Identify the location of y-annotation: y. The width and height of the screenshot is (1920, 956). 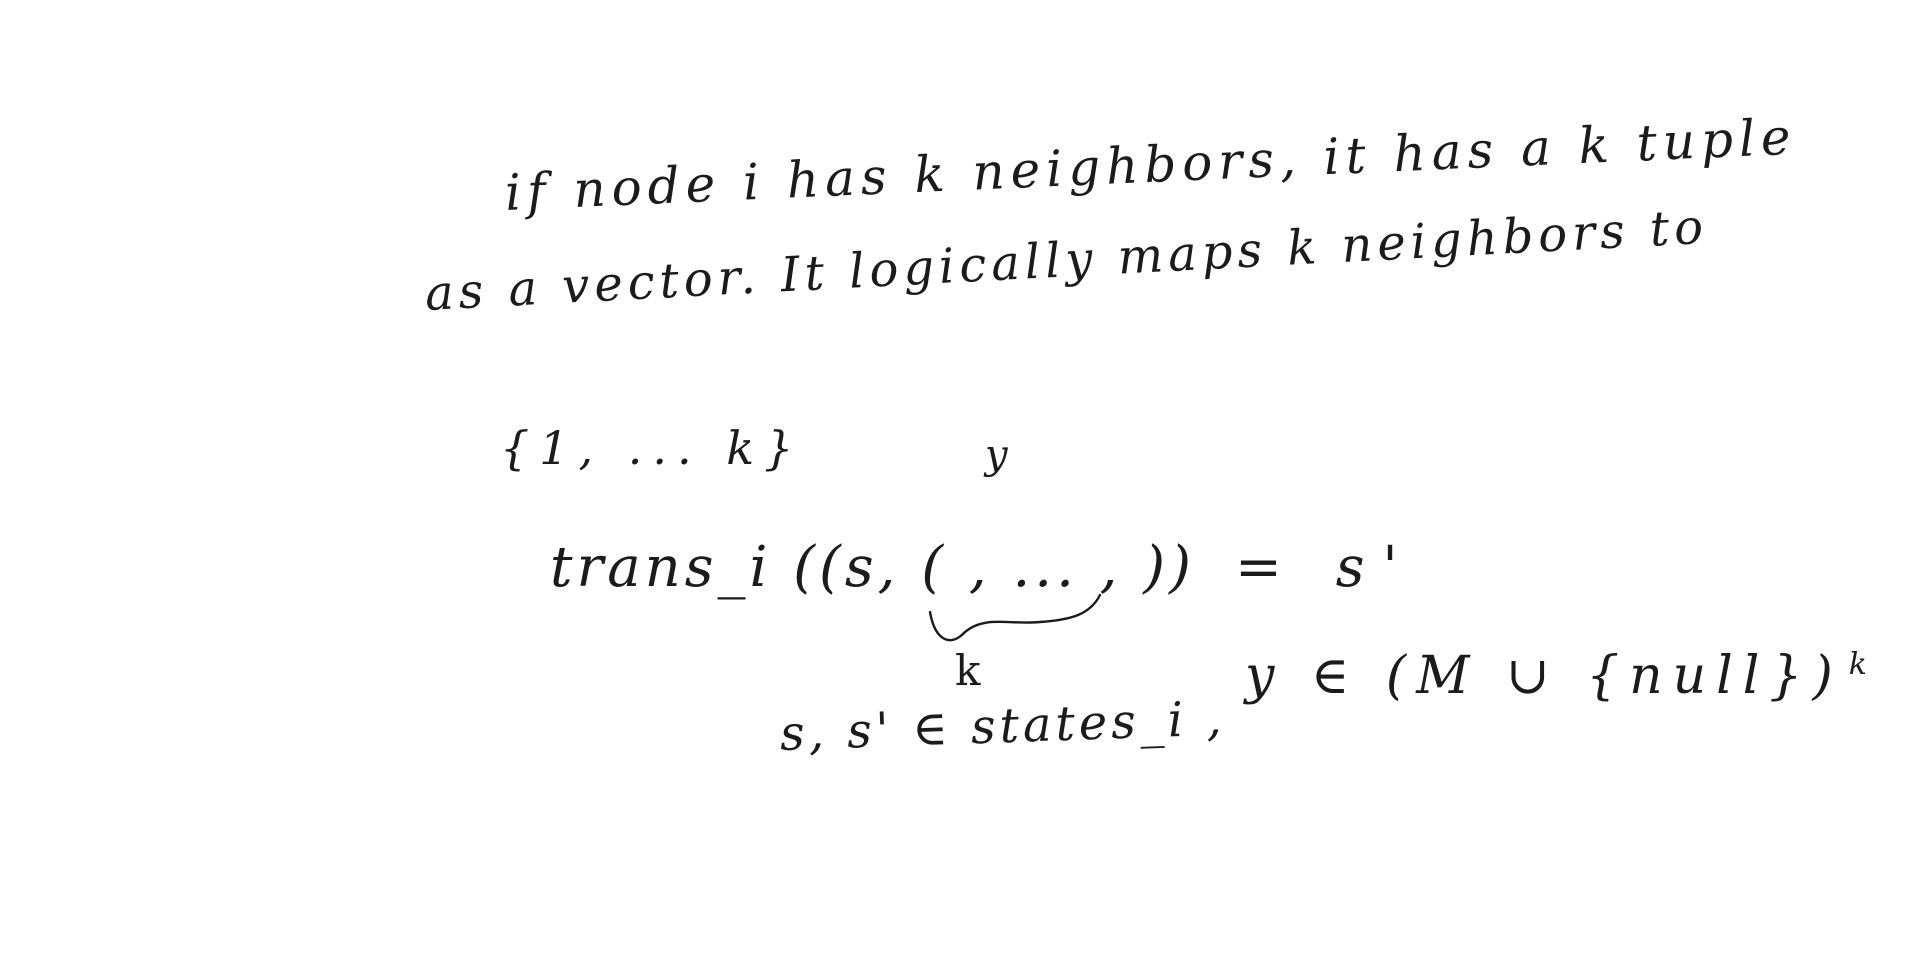
(996, 455).